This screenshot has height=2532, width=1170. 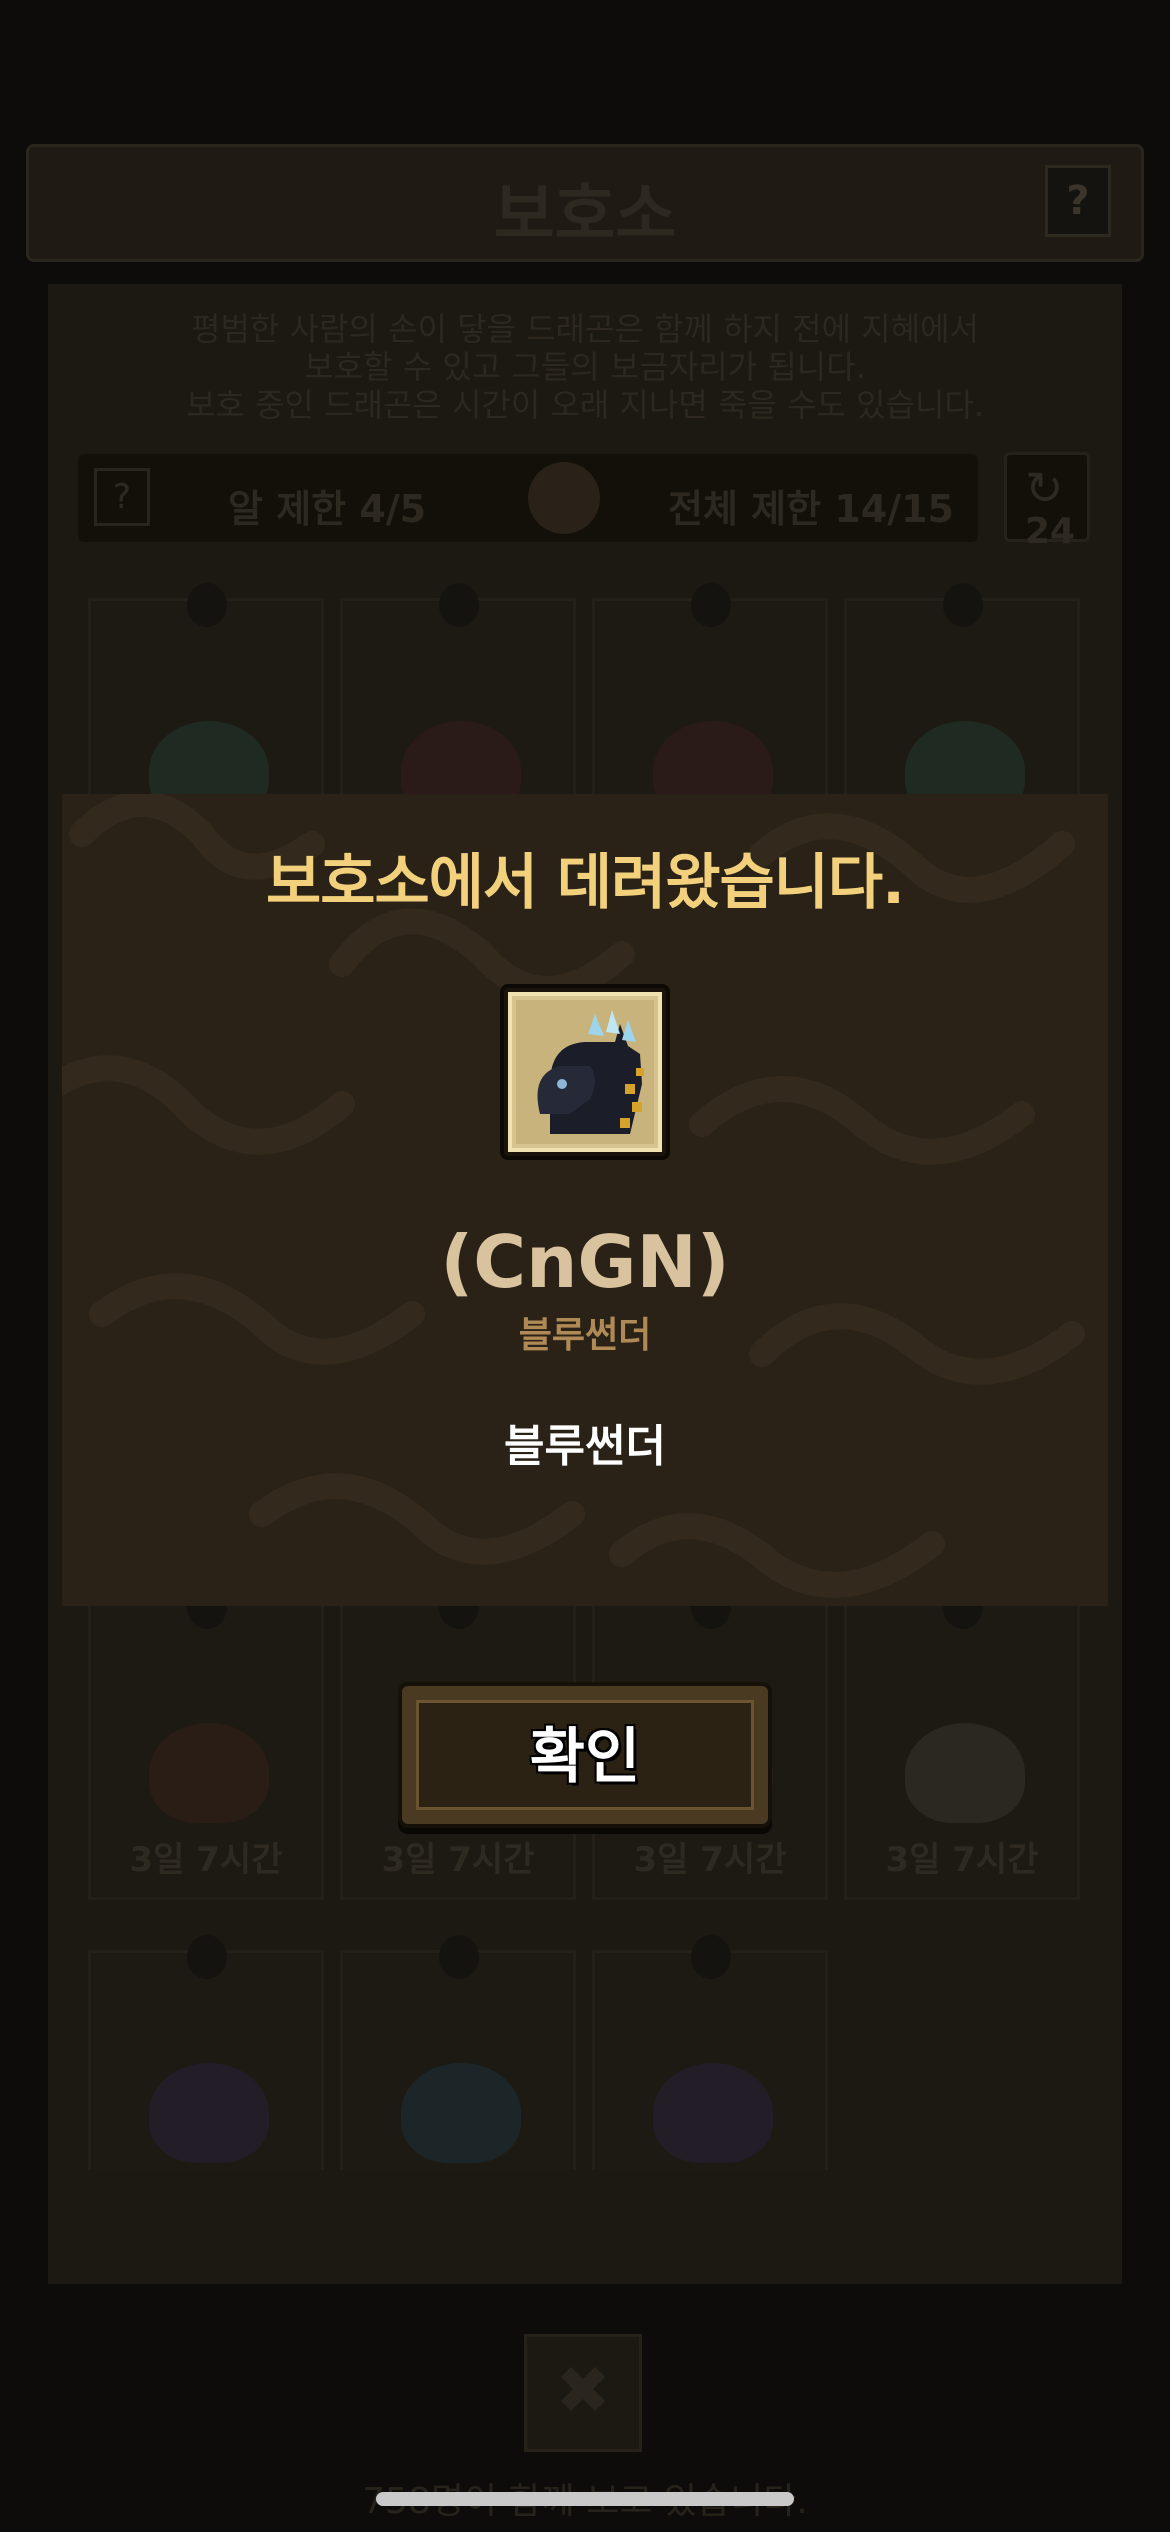 I want to click on home-indicator, so click(x=585, y=2499).